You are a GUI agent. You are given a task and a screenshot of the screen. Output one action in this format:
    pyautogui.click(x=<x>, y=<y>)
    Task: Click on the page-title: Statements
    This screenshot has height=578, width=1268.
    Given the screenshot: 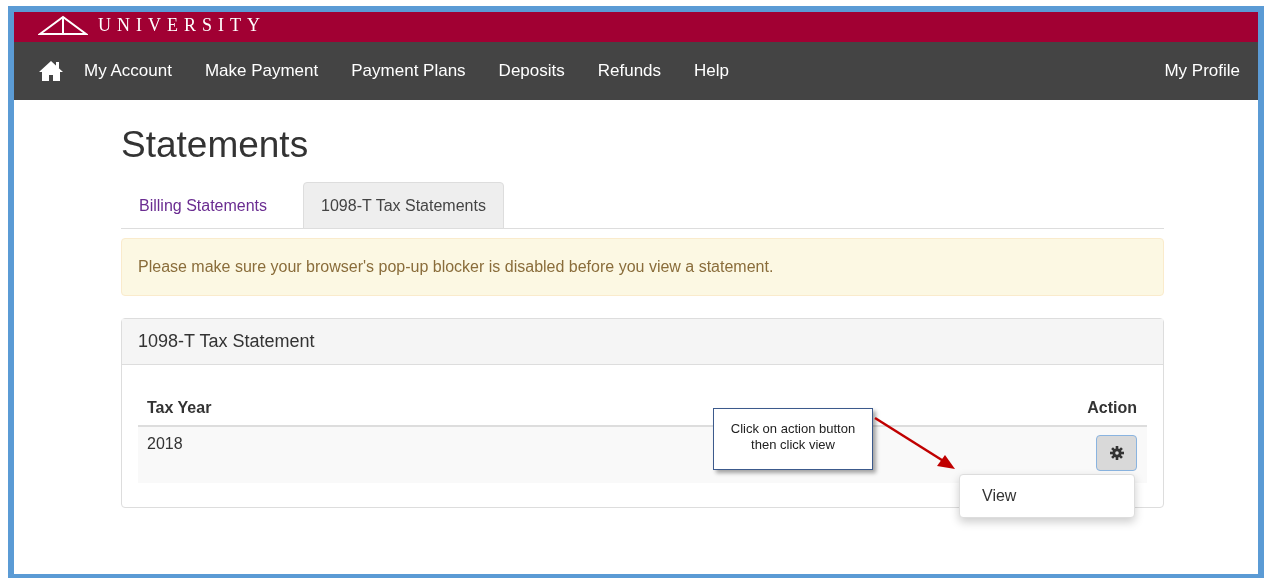 What is the action you would take?
    pyautogui.click(x=215, y=145)
    